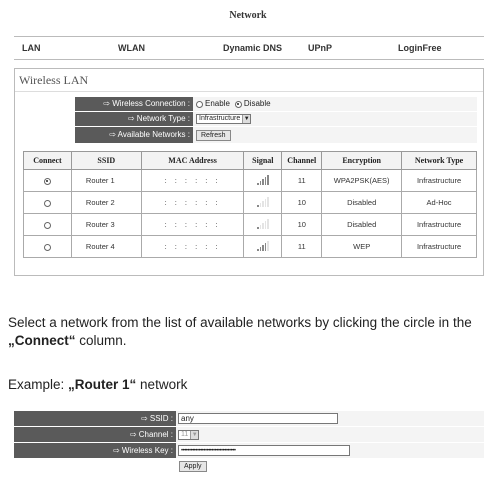 This screenshot has width=496, height=487. I want to click on network-type-cell: Ad-Hoc, so click(439, 202).